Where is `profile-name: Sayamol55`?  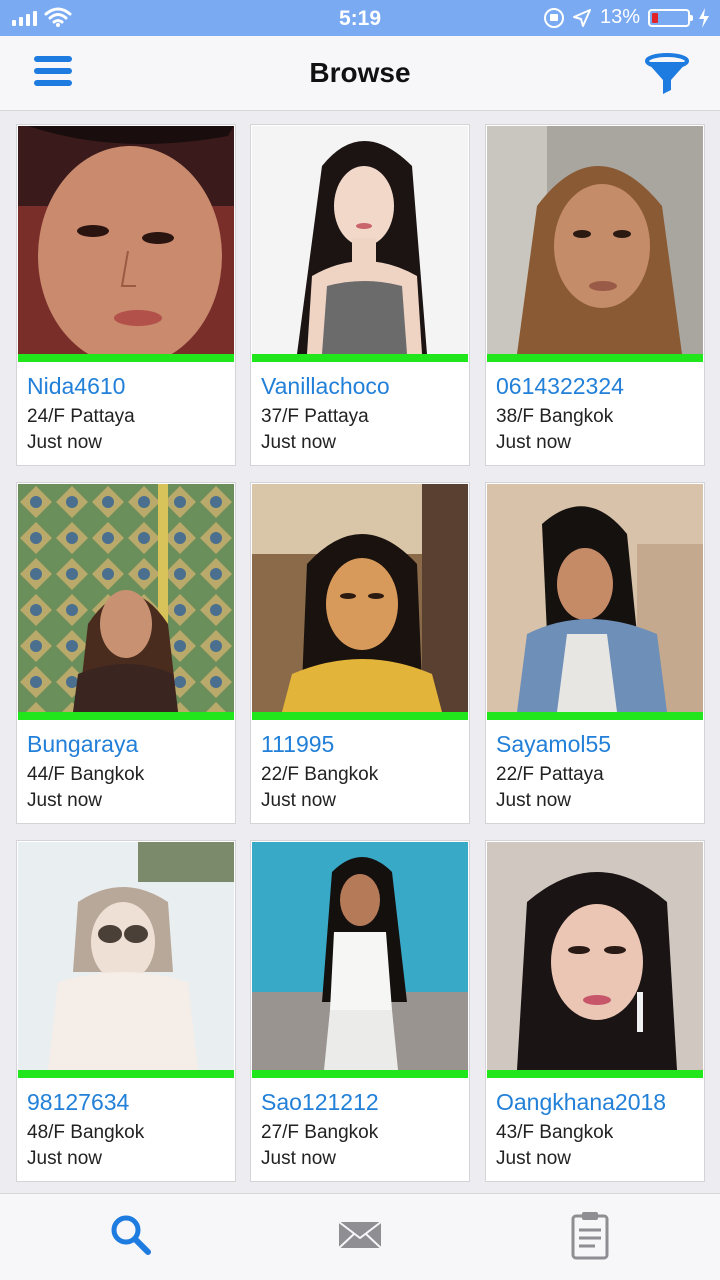 profile-name: Sayamol55 is located at coordinates (554, 744).